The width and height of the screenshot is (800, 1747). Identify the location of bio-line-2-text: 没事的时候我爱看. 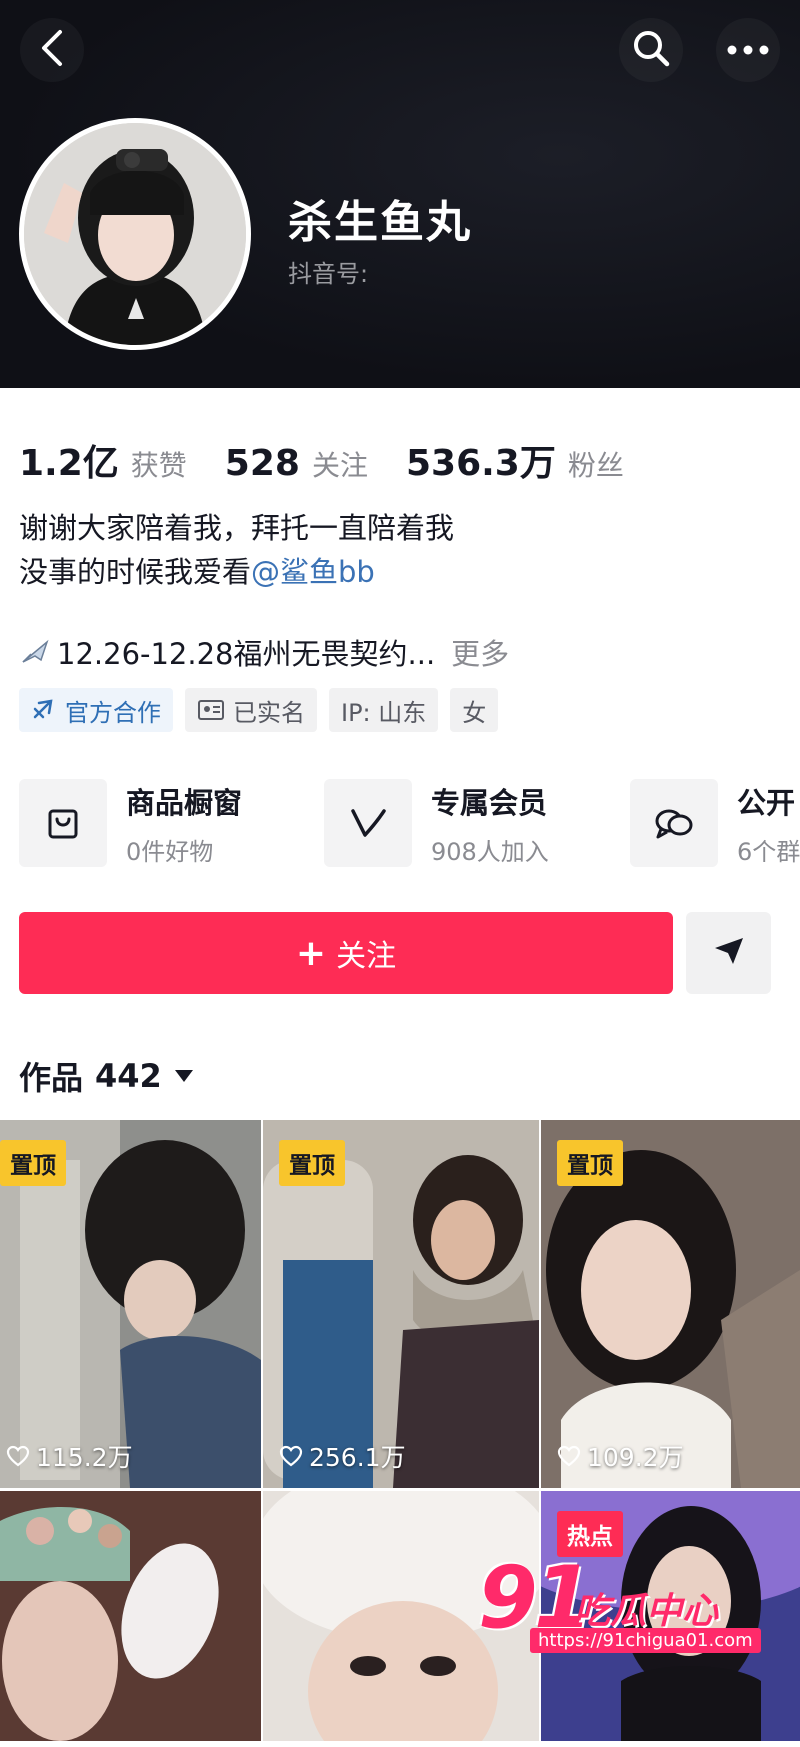
(135, 572).